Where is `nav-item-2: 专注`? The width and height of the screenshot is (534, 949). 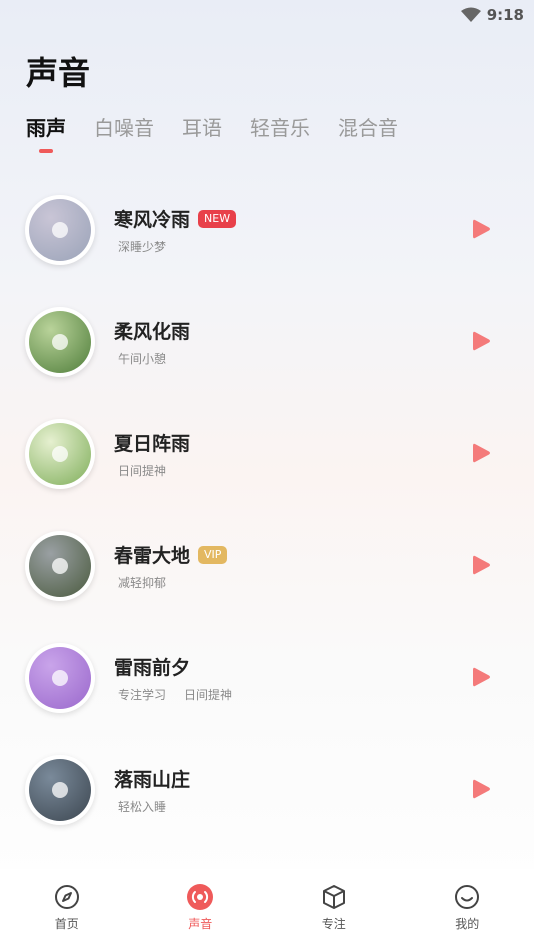
nav-item-2: 专注 is located at coordinates (334, 907).